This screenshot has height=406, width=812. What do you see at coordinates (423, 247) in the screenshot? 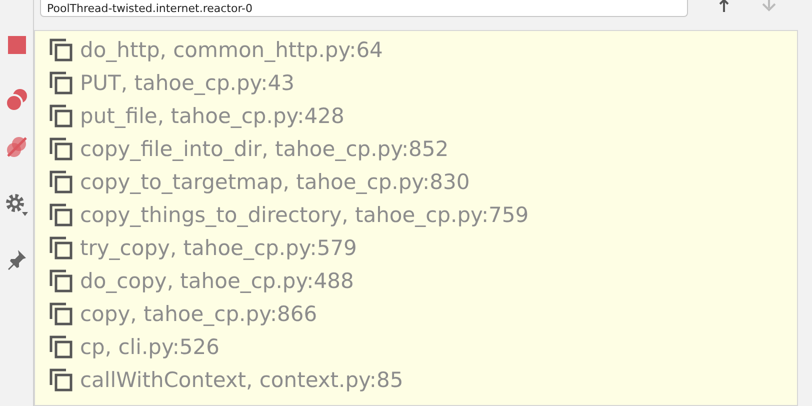
I see `stack-frame: try_copy, tahoe_cp.py:579` at bounding box center [423, 247].